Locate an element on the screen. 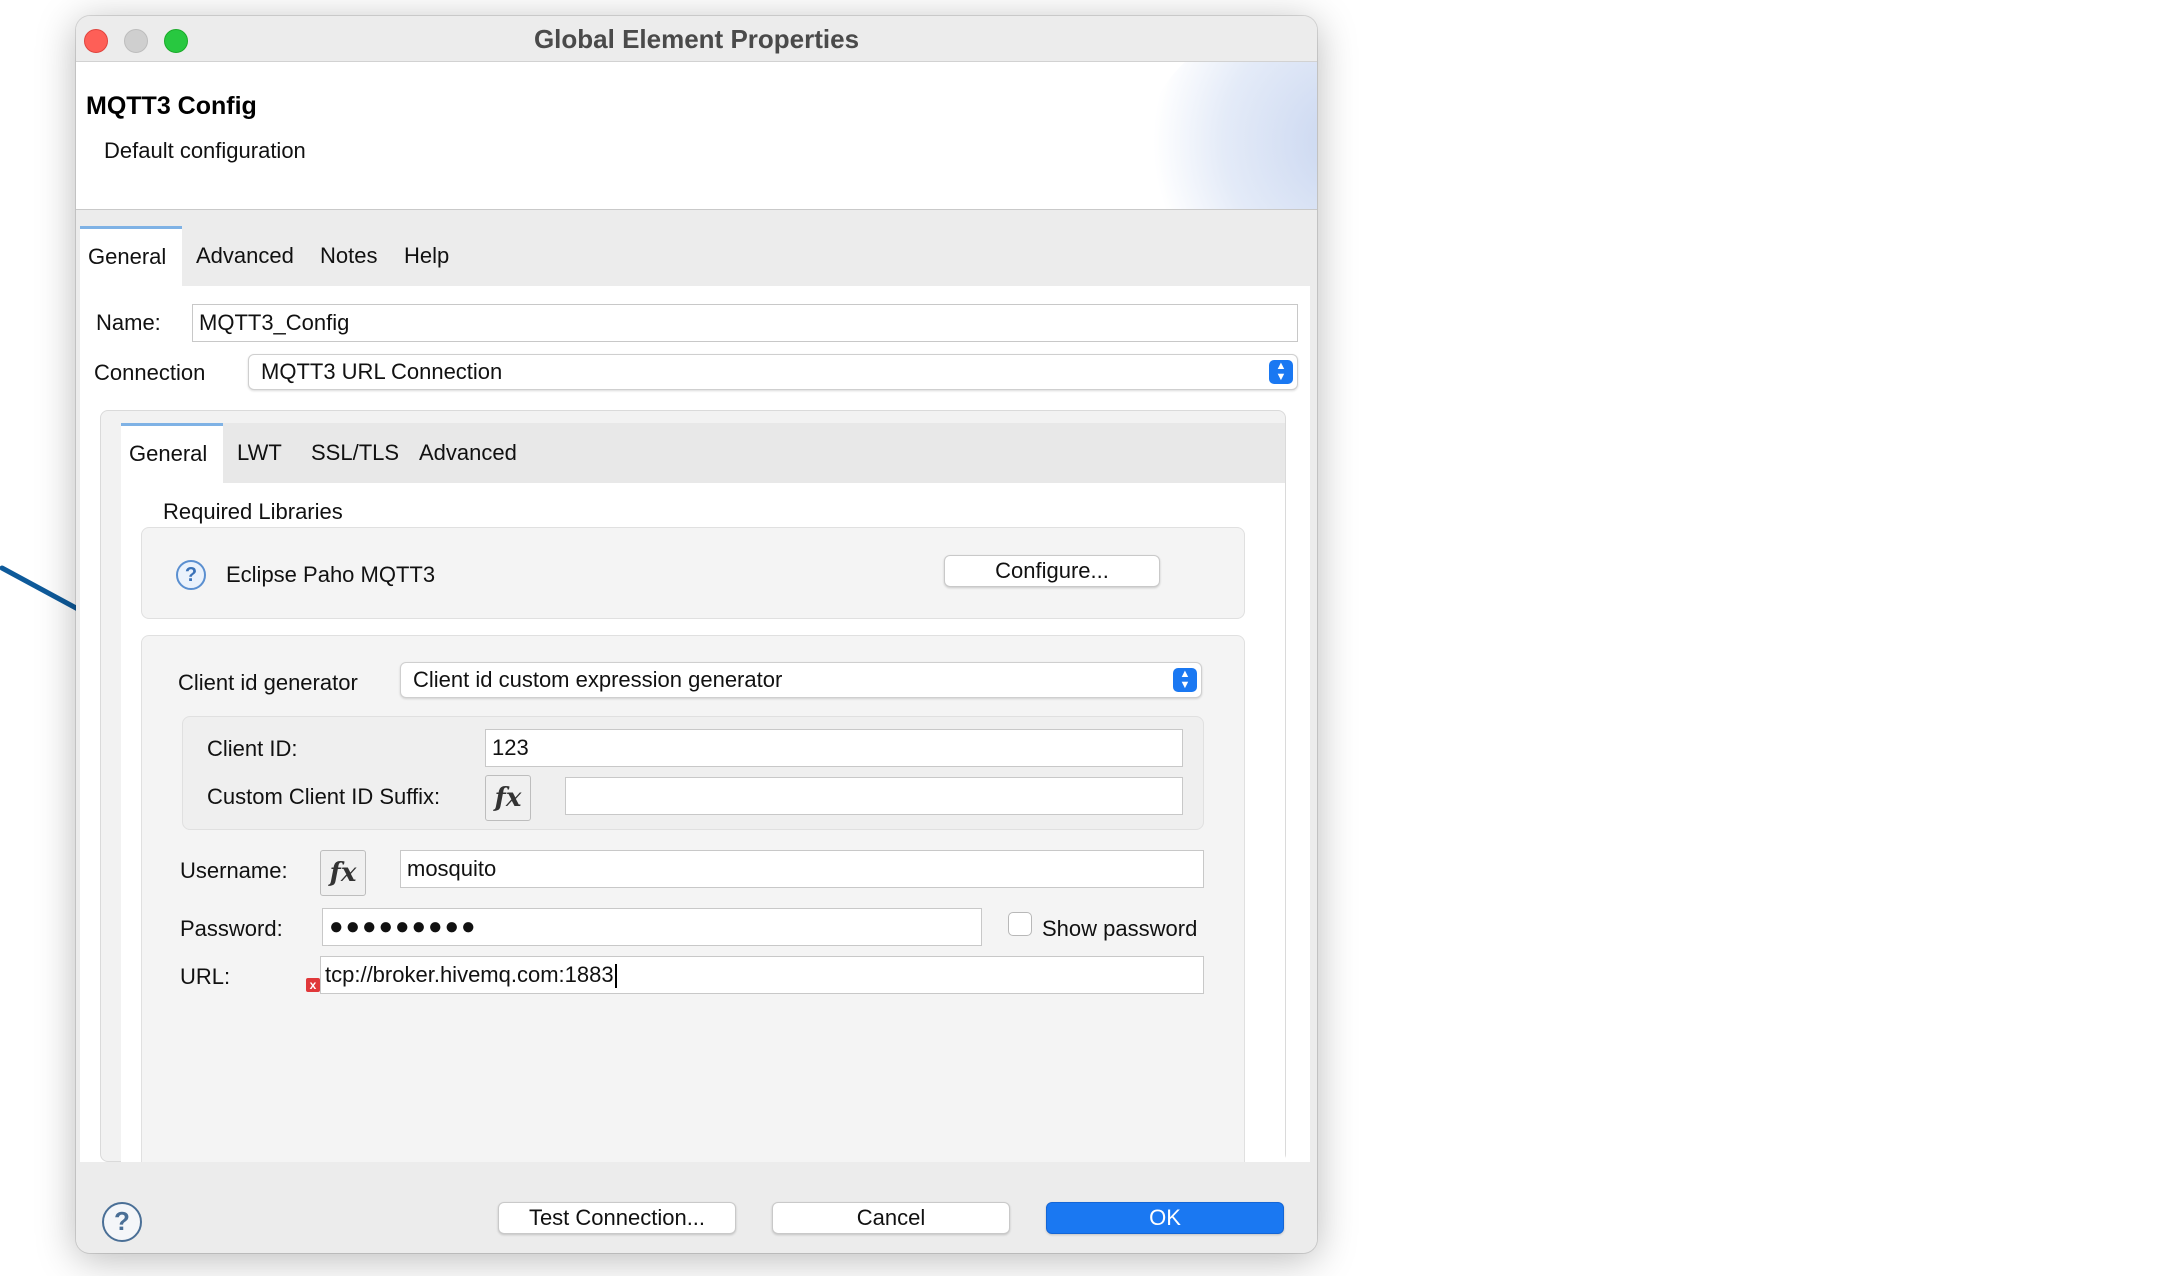 The height and width of the screenshot is (1276, 2162). username-fx-button: fx is located at coordinates (343, 873).